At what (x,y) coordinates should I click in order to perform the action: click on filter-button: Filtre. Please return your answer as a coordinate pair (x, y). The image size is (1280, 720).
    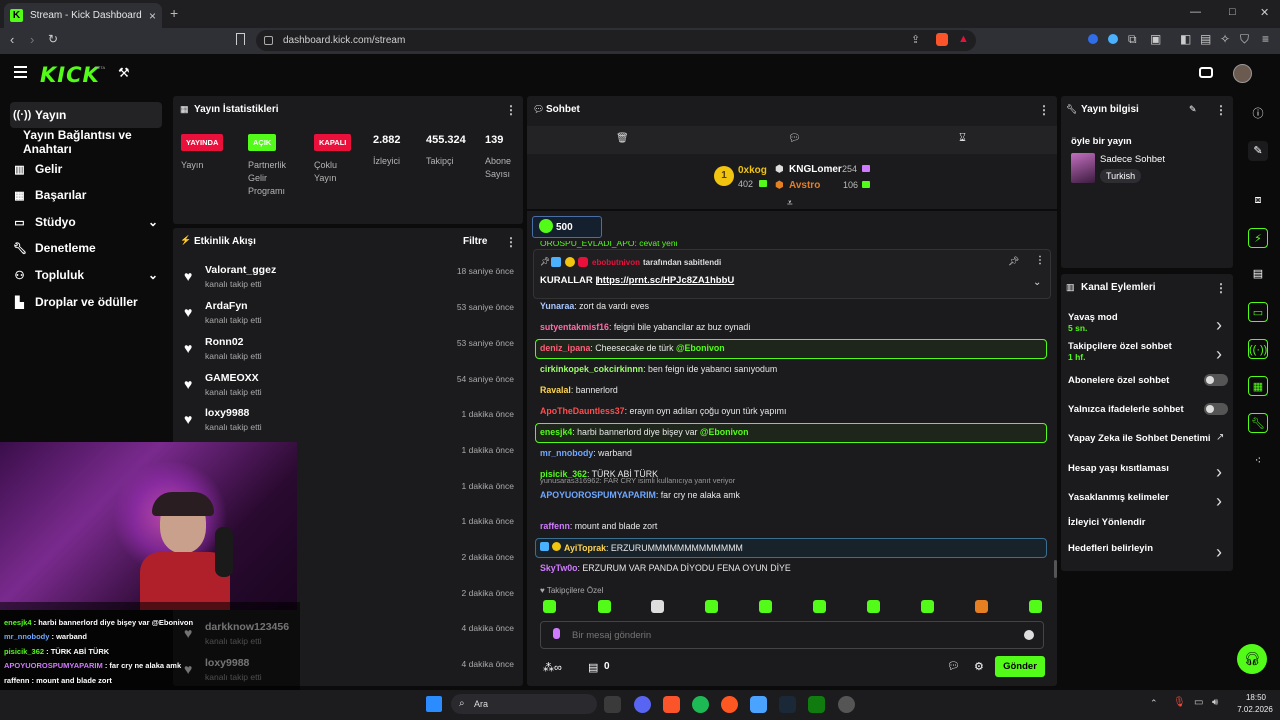
    Looking at the image, I should click on (475, 241).